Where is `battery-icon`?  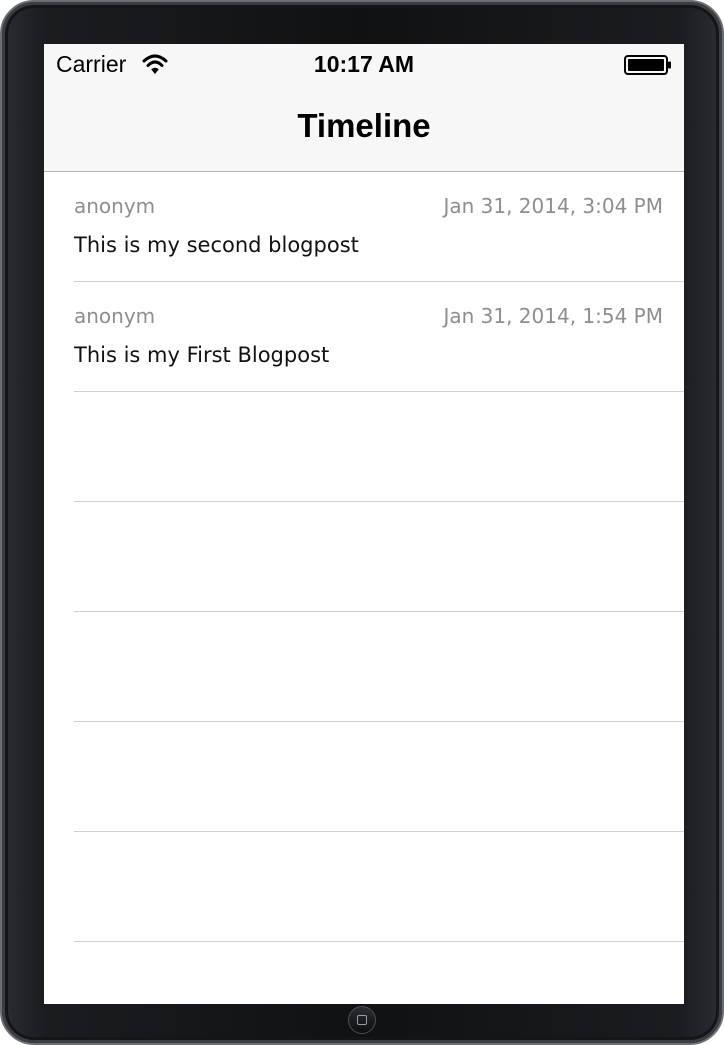 battery-icon is located at coordinates (647, 65).